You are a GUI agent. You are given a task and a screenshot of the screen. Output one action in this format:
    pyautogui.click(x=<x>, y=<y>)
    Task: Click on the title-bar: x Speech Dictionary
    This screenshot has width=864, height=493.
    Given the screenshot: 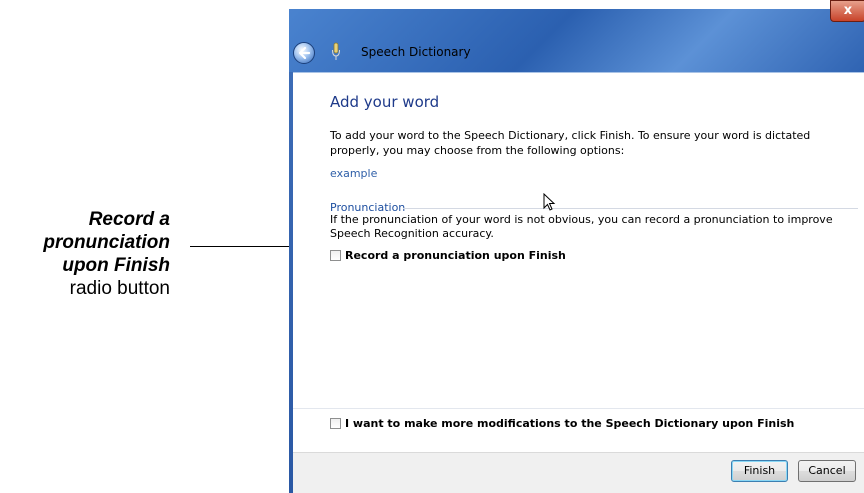 What is the action you would take?
    pyautogui.click(x=576, y=36)
    